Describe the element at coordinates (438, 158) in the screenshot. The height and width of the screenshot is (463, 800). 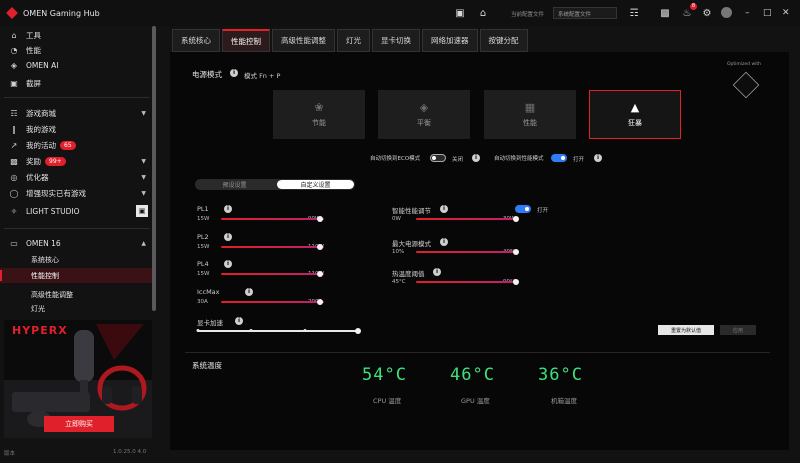
I see `auto-eco-toggle` at that location.